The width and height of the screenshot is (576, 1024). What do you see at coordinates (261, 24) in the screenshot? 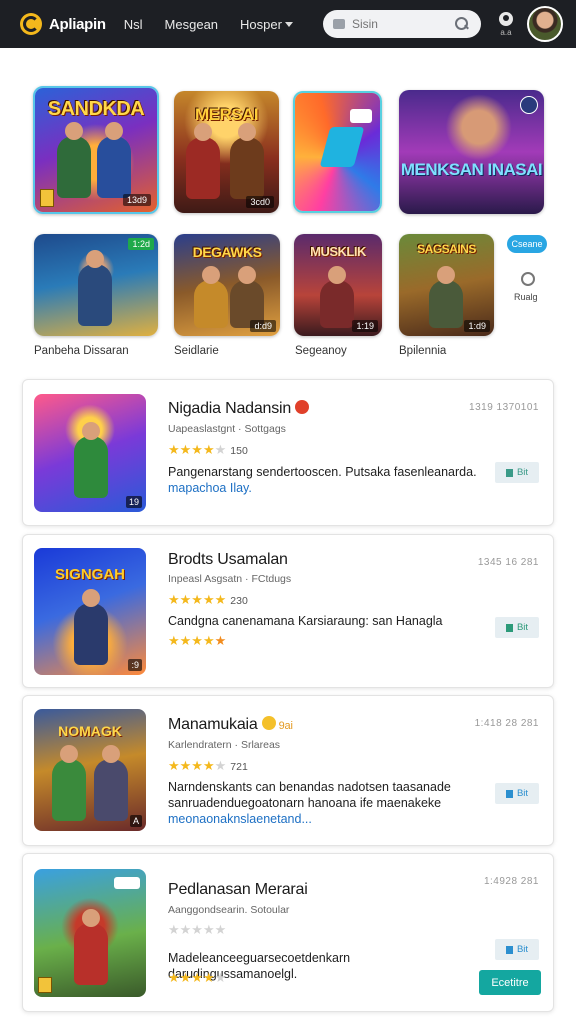
I see `nav-item-3-label: Hosper` at bounding box center [261, 24].